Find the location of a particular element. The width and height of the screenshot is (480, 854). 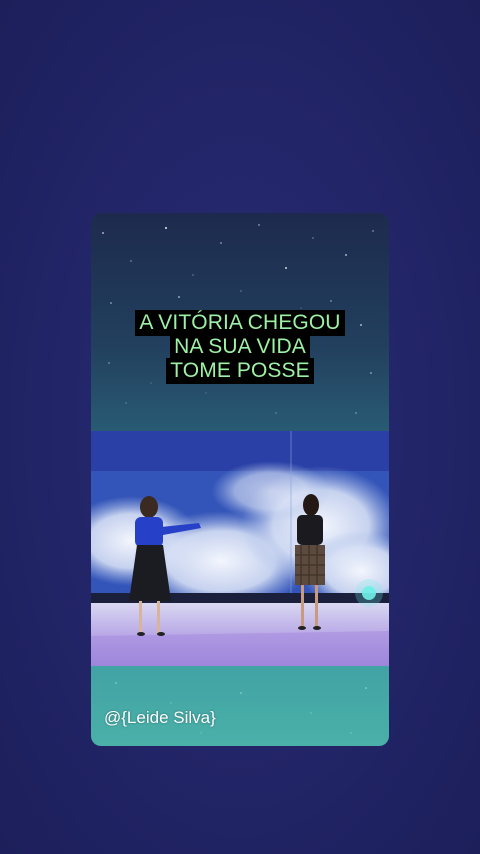

caption-overlay: A VITÓRIA CHEGOU NA SUA VIDA TOME POSSE is located at coordinates (240, 347).